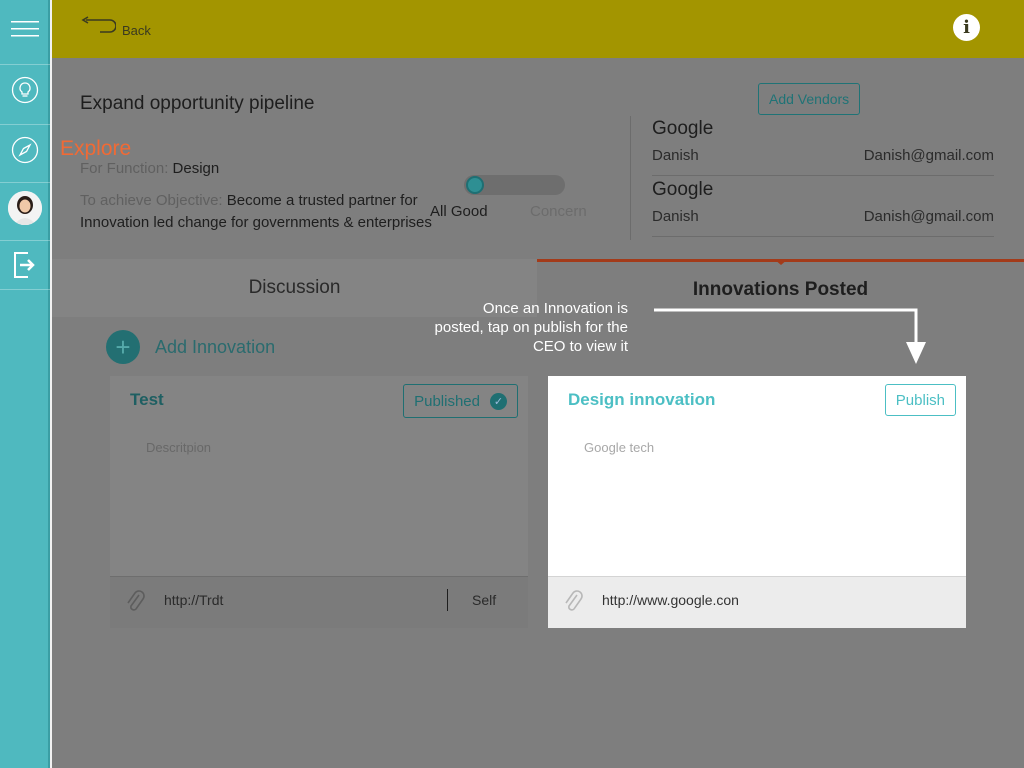  I want to click on hamburger-icon, so click(25, 29).